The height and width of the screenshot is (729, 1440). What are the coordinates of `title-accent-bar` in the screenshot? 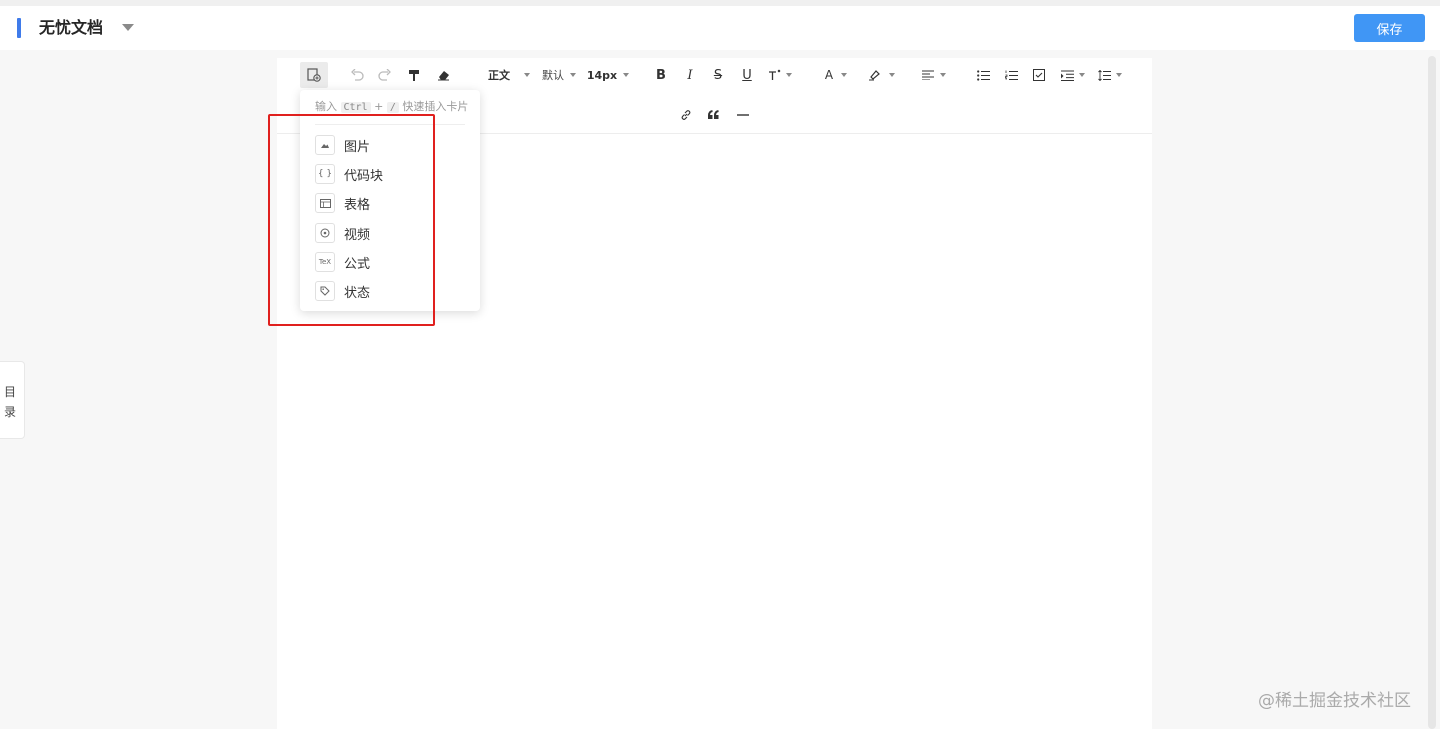 It's located at (19, 28).